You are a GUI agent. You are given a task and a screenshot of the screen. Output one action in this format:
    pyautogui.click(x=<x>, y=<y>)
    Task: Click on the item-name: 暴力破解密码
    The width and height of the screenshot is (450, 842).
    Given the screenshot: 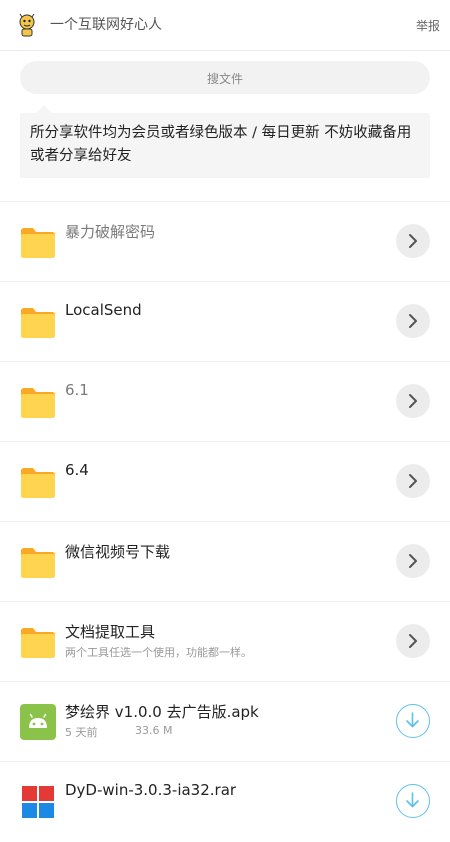 What is the action you would take?
    pyautogui.click(x=110, y=232)
    